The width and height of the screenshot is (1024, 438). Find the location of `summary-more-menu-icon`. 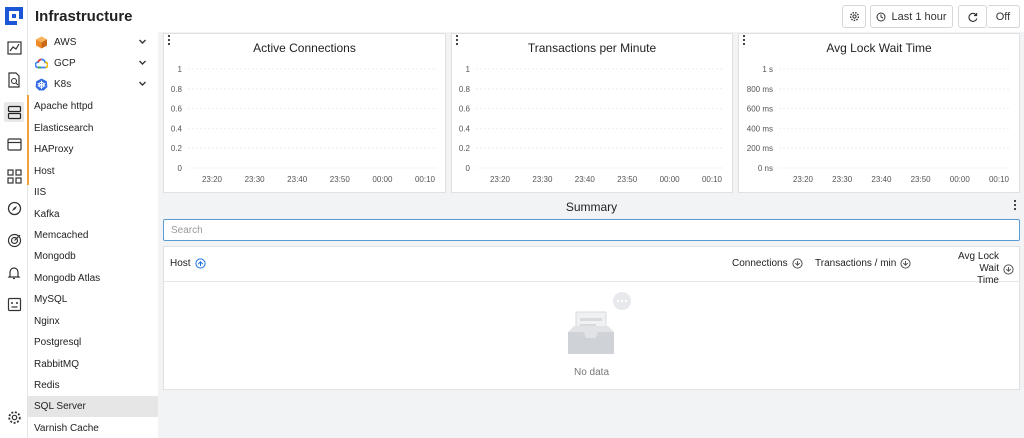

summary-more-menu-icon is located at coordinates (1015, 205).